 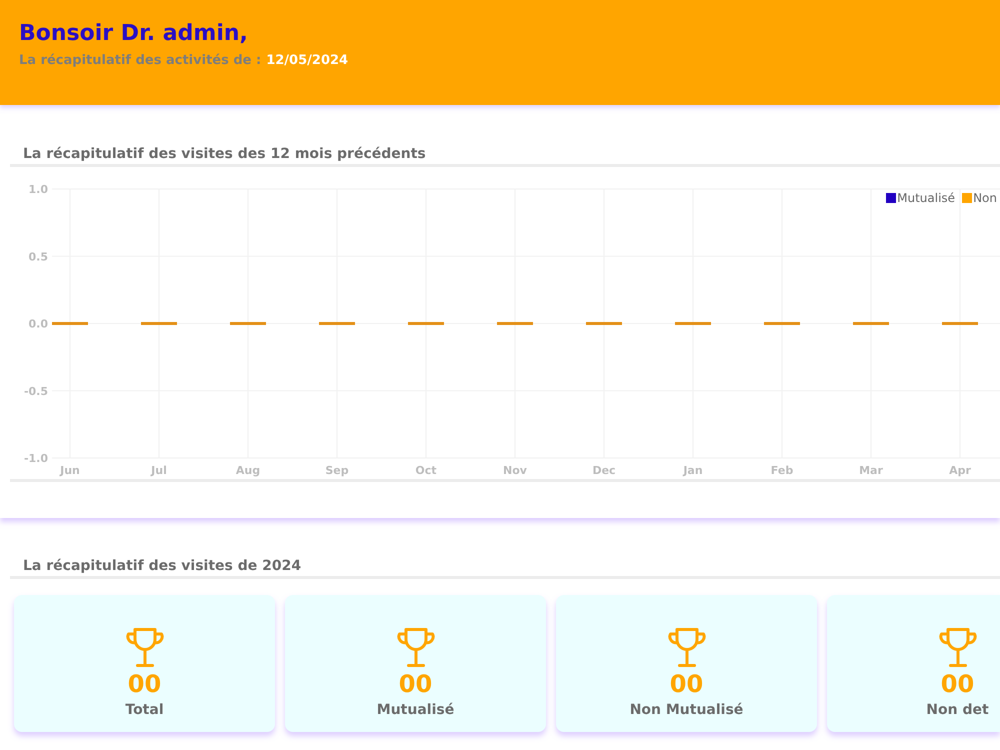 I want to click on x-axis-label: Oct, so click(x=426, y=470).